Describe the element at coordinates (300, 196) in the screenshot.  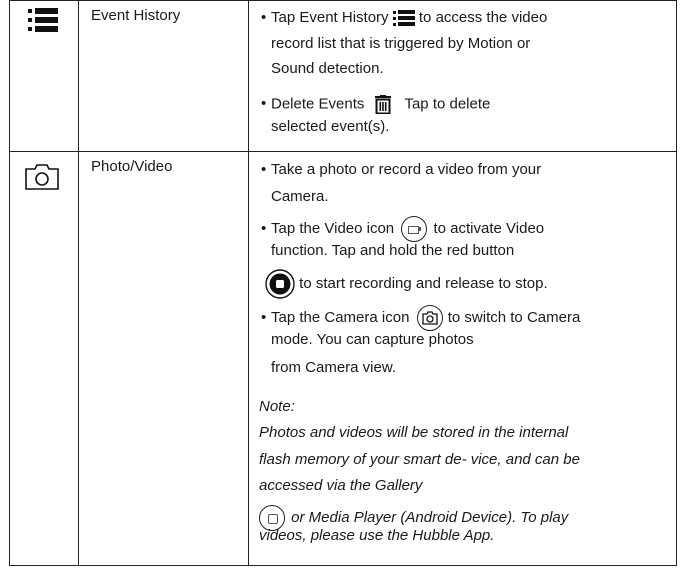
I see `desc-text: Camera.` at that location.